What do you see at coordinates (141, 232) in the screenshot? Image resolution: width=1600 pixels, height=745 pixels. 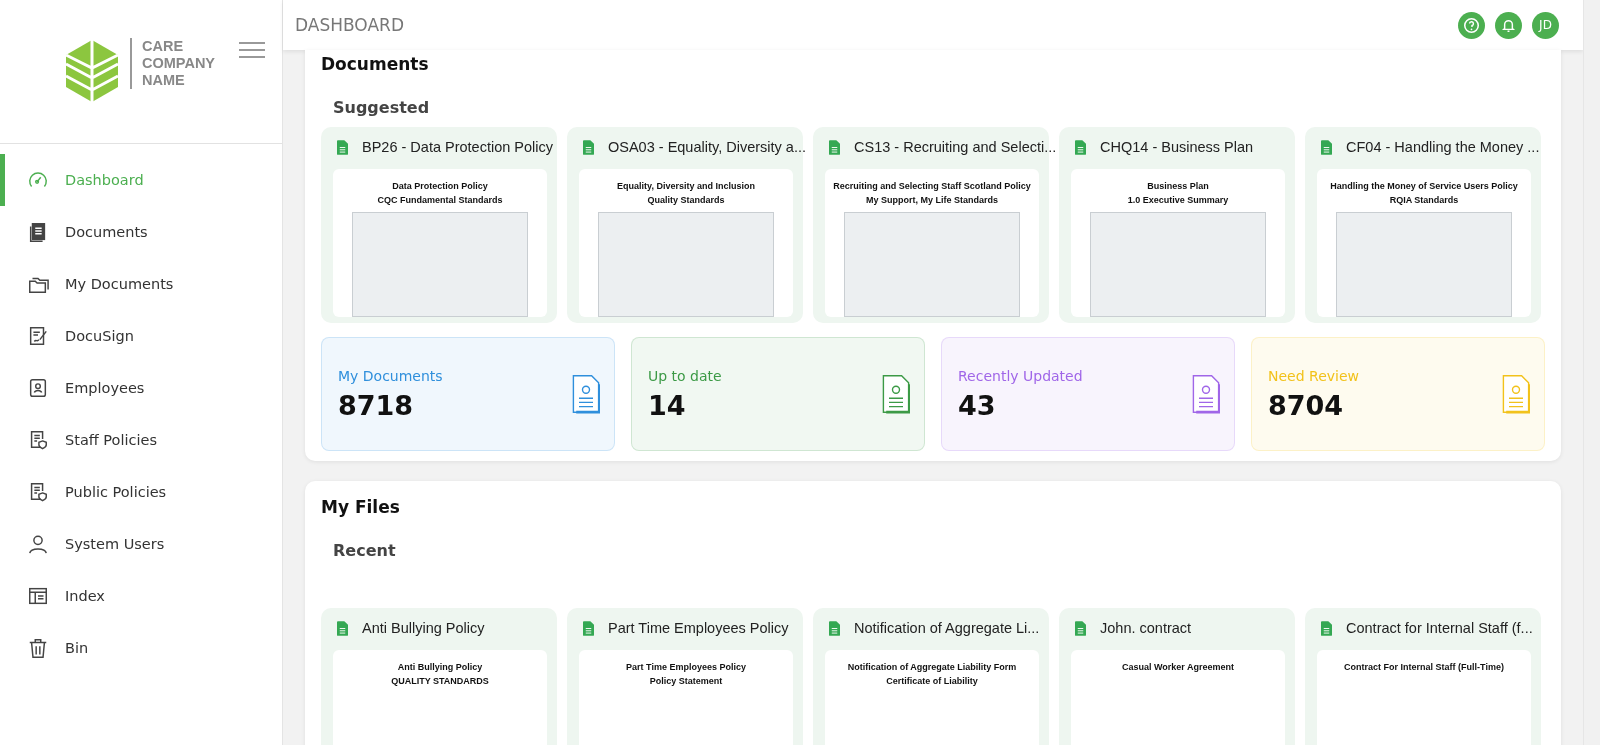 I see `sidebar-item: Documents` at bounding box center [141, 232].